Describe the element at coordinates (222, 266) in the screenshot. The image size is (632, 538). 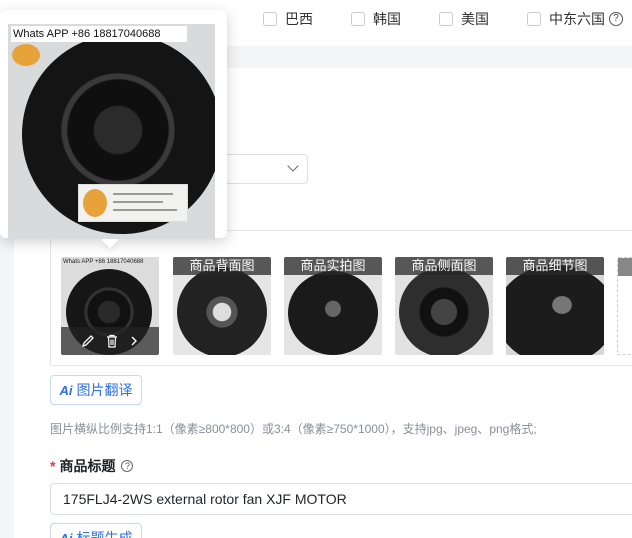
I see `thumb-label: 商品背面图` at that location.